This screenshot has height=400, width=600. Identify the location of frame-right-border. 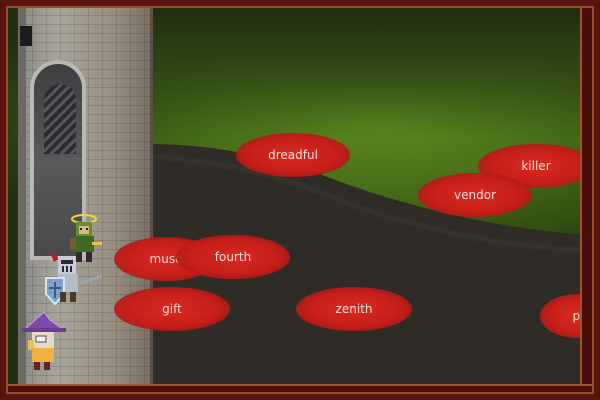
(590, 200).